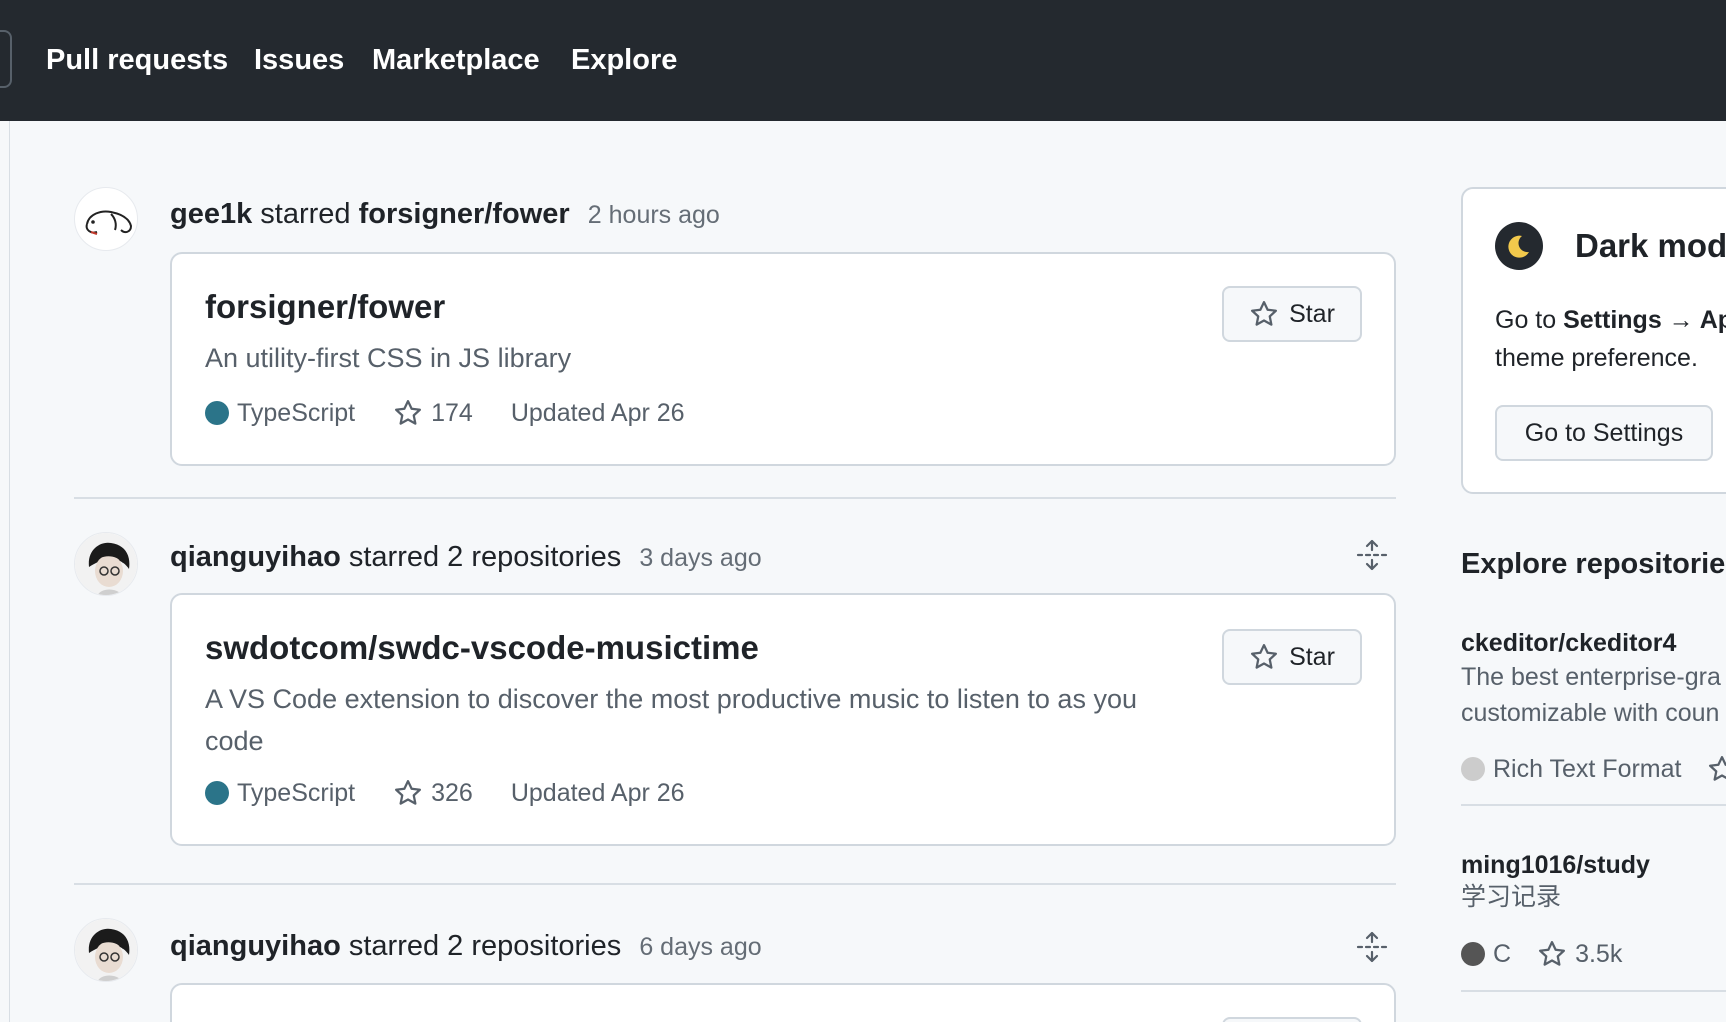  I want to click on explore-repo-description-line1: The best enterprise-gra, so click(1591, 677).